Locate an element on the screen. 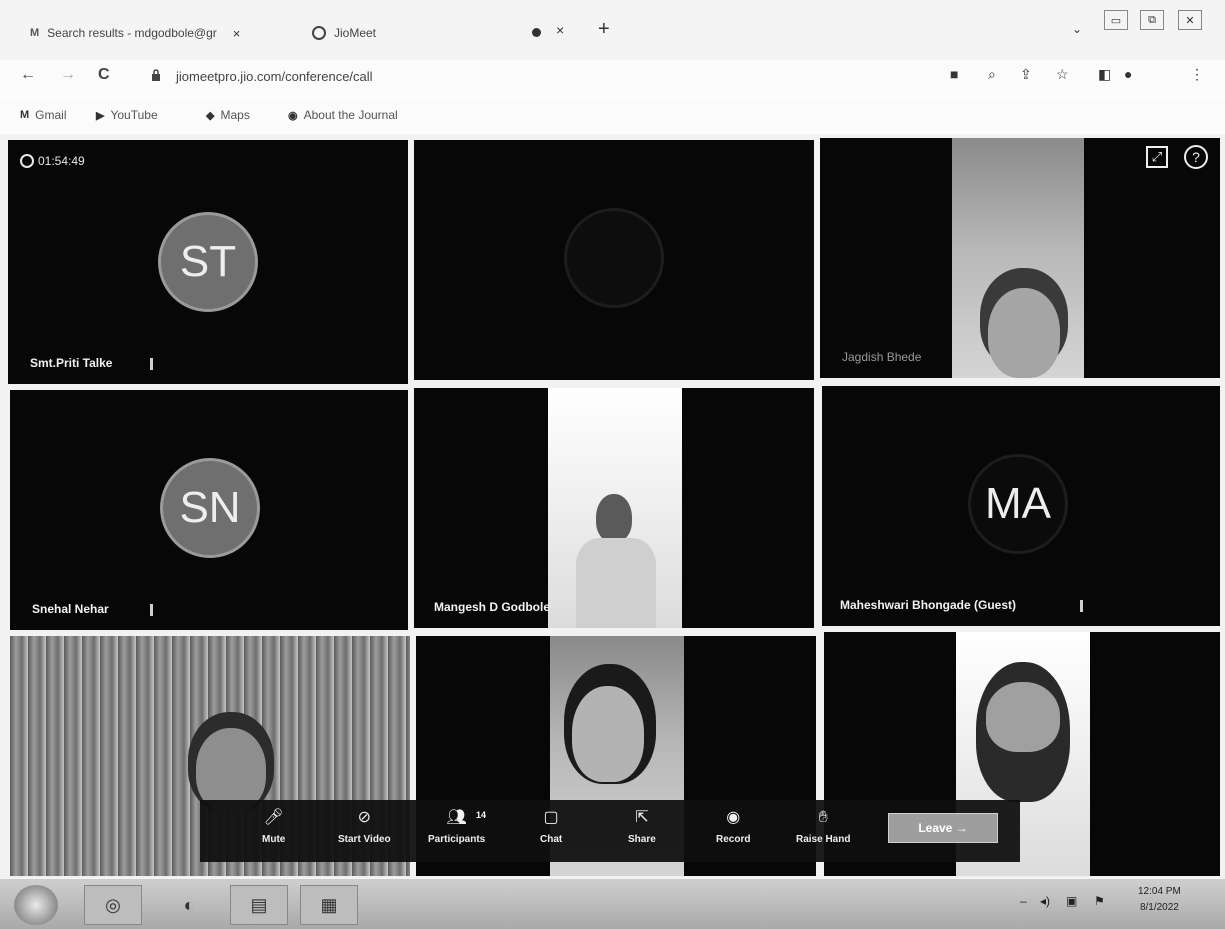  participant-name: Maheshwari Bhongade (Guest) is located at coordinates (928, 605).